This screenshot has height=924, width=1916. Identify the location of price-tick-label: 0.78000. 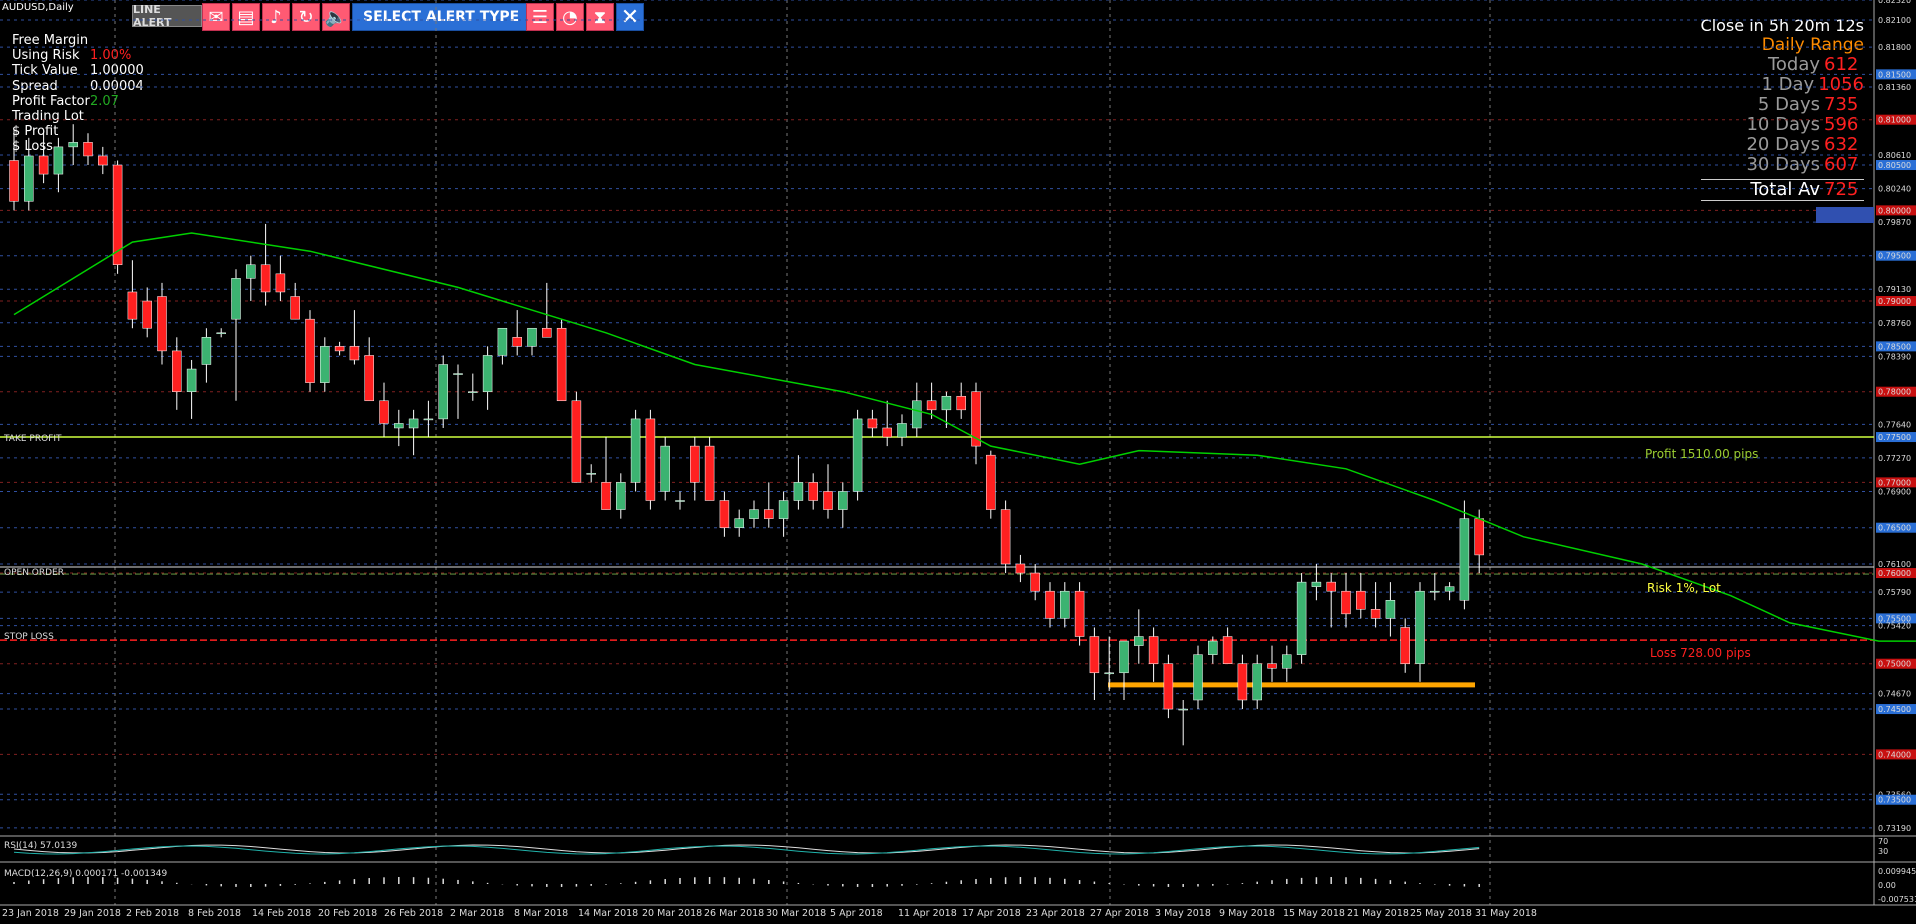
(1894, 392).